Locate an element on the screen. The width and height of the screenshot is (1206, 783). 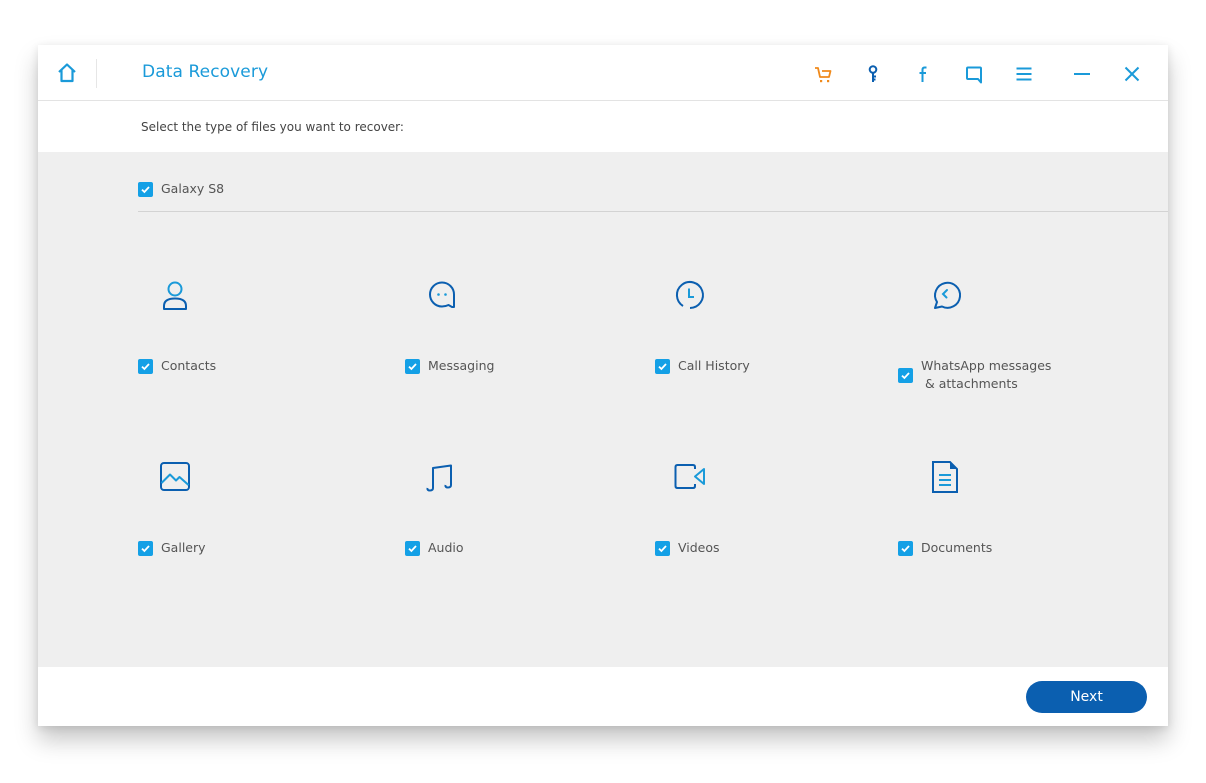
whatsapp-label-line2: & attachments is located at coordinates (969, 383).